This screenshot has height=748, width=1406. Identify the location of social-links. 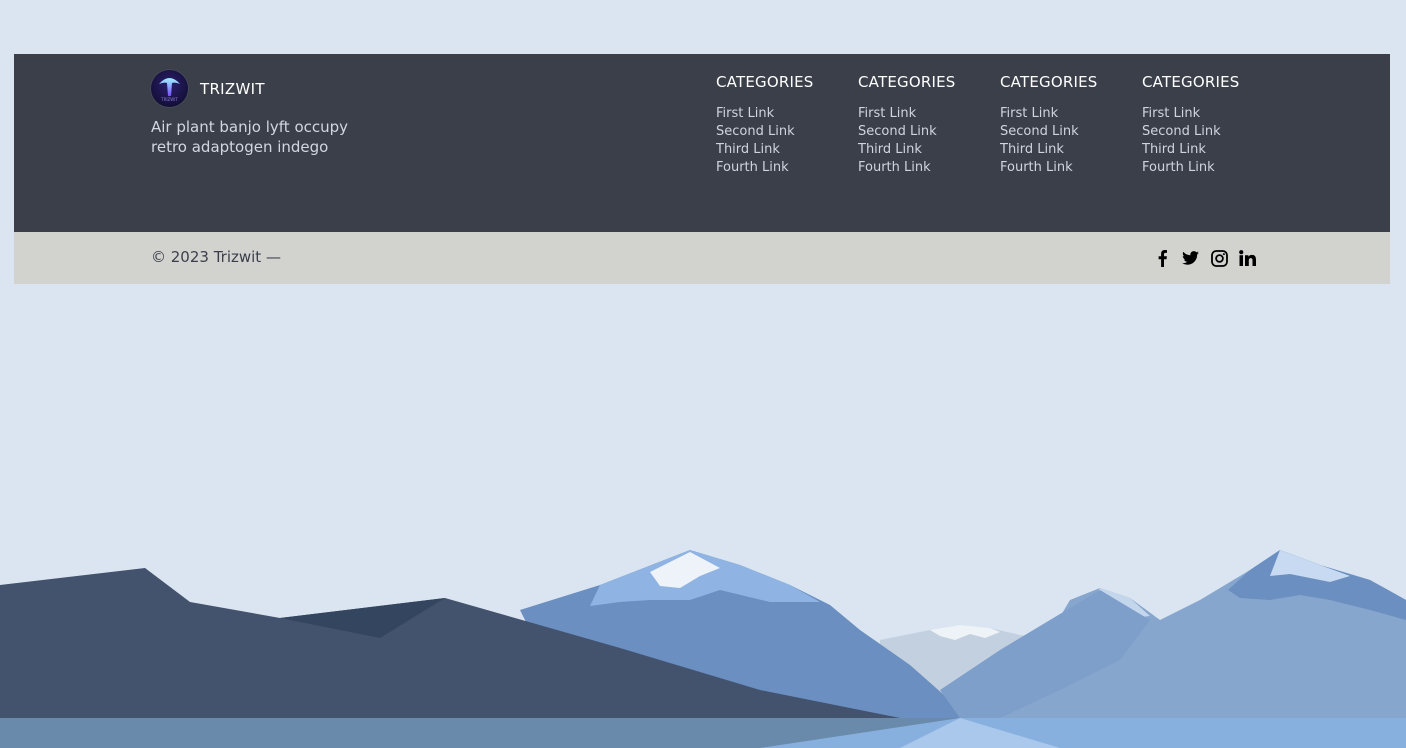
(1205, 258).